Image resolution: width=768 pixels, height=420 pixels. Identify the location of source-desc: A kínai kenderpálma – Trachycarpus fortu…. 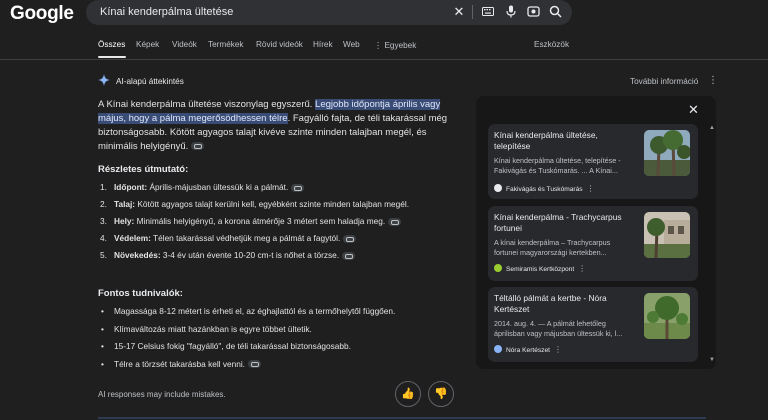
(552, 247).